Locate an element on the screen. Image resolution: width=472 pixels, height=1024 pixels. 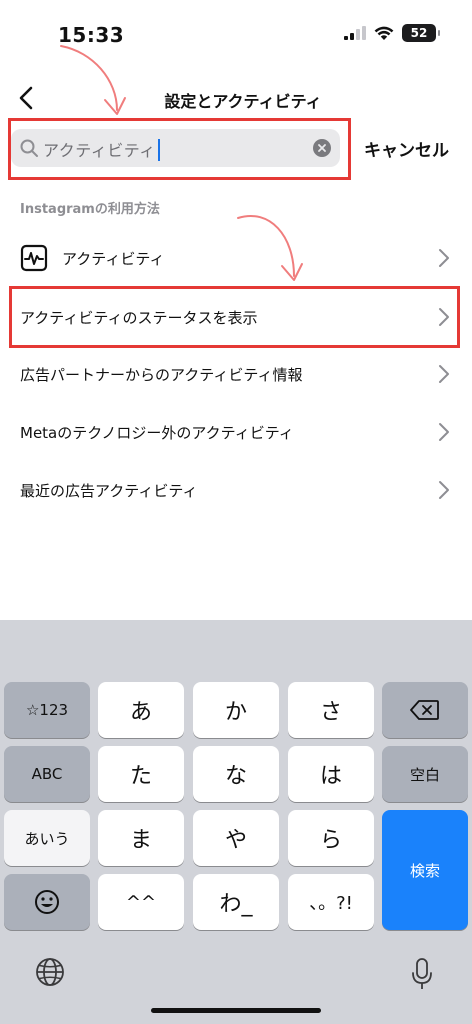
battery-indicator: 52 is located at coordinates (421, 33).